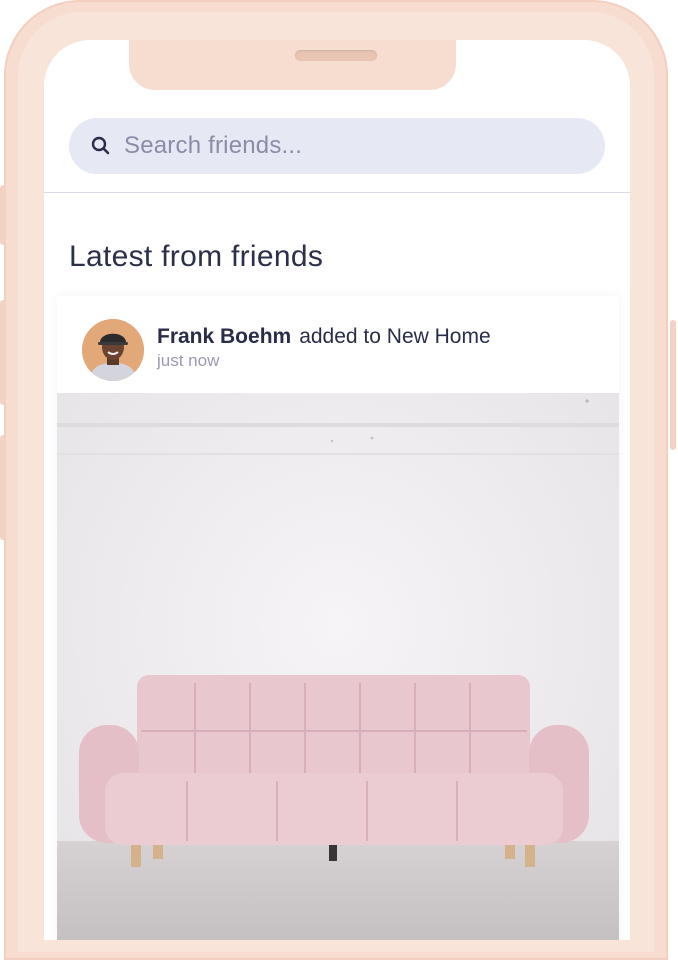 This screenshot has height=960, width=678. What do you see at coordinates (196, 256) in the screenshot?
I see `section-title: Latest from friends` at bounding box center [196, 256].